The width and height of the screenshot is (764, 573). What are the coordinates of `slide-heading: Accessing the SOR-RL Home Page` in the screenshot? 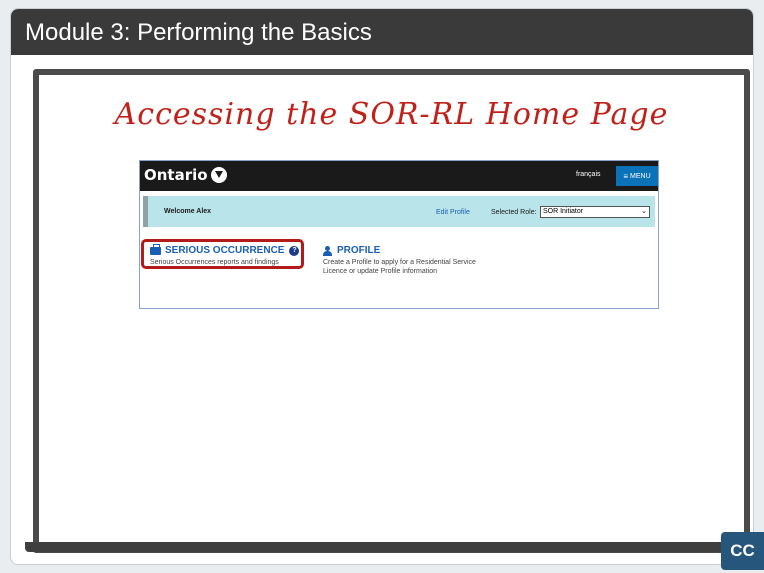 It's located at (391, 114).